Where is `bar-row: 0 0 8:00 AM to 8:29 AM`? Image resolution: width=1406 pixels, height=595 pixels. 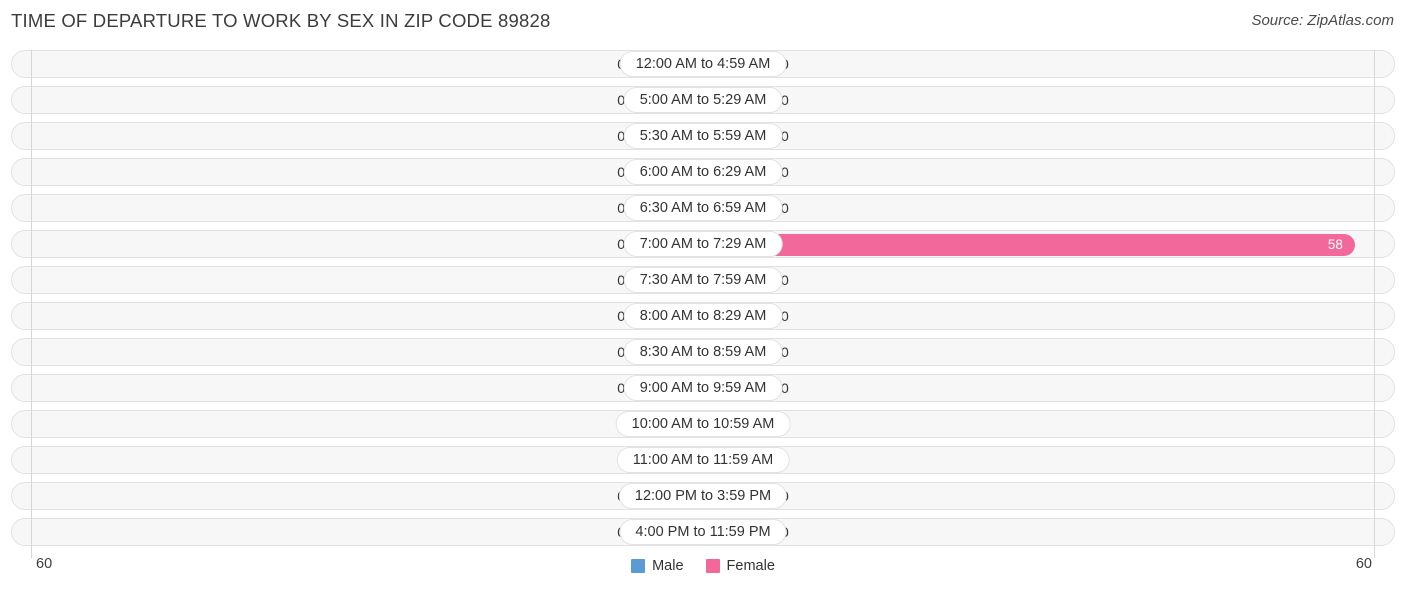 bar-row: 0 0 8:00 AM to 8:29 AM is located at coordinates (703, 316).